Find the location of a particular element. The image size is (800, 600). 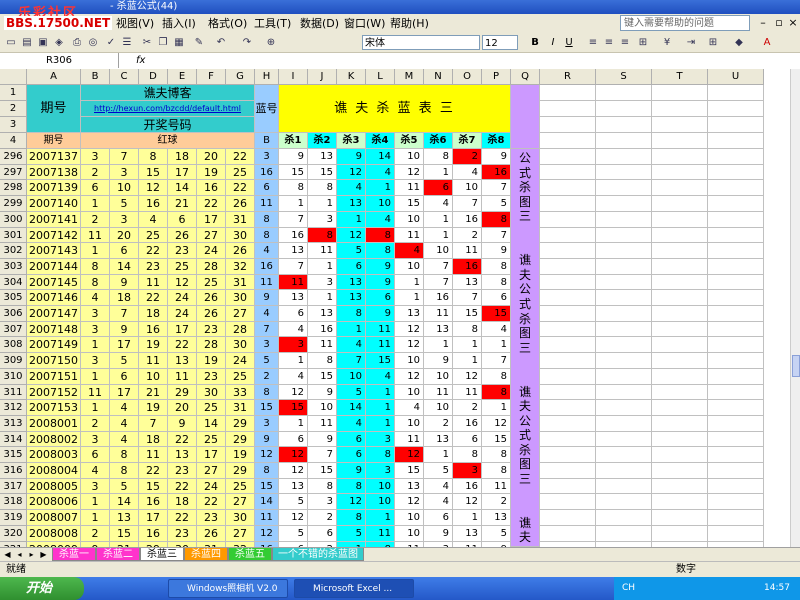

italic-button: I is located at coordinates (553, 43).